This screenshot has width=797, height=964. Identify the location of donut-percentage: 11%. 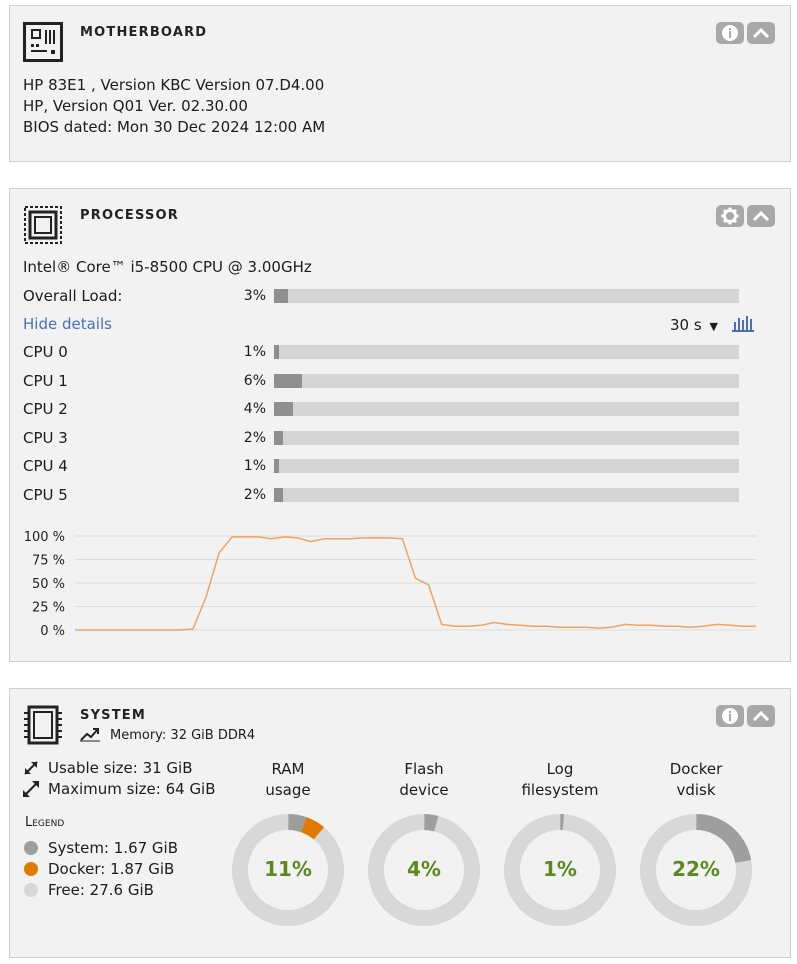
(288, 869).